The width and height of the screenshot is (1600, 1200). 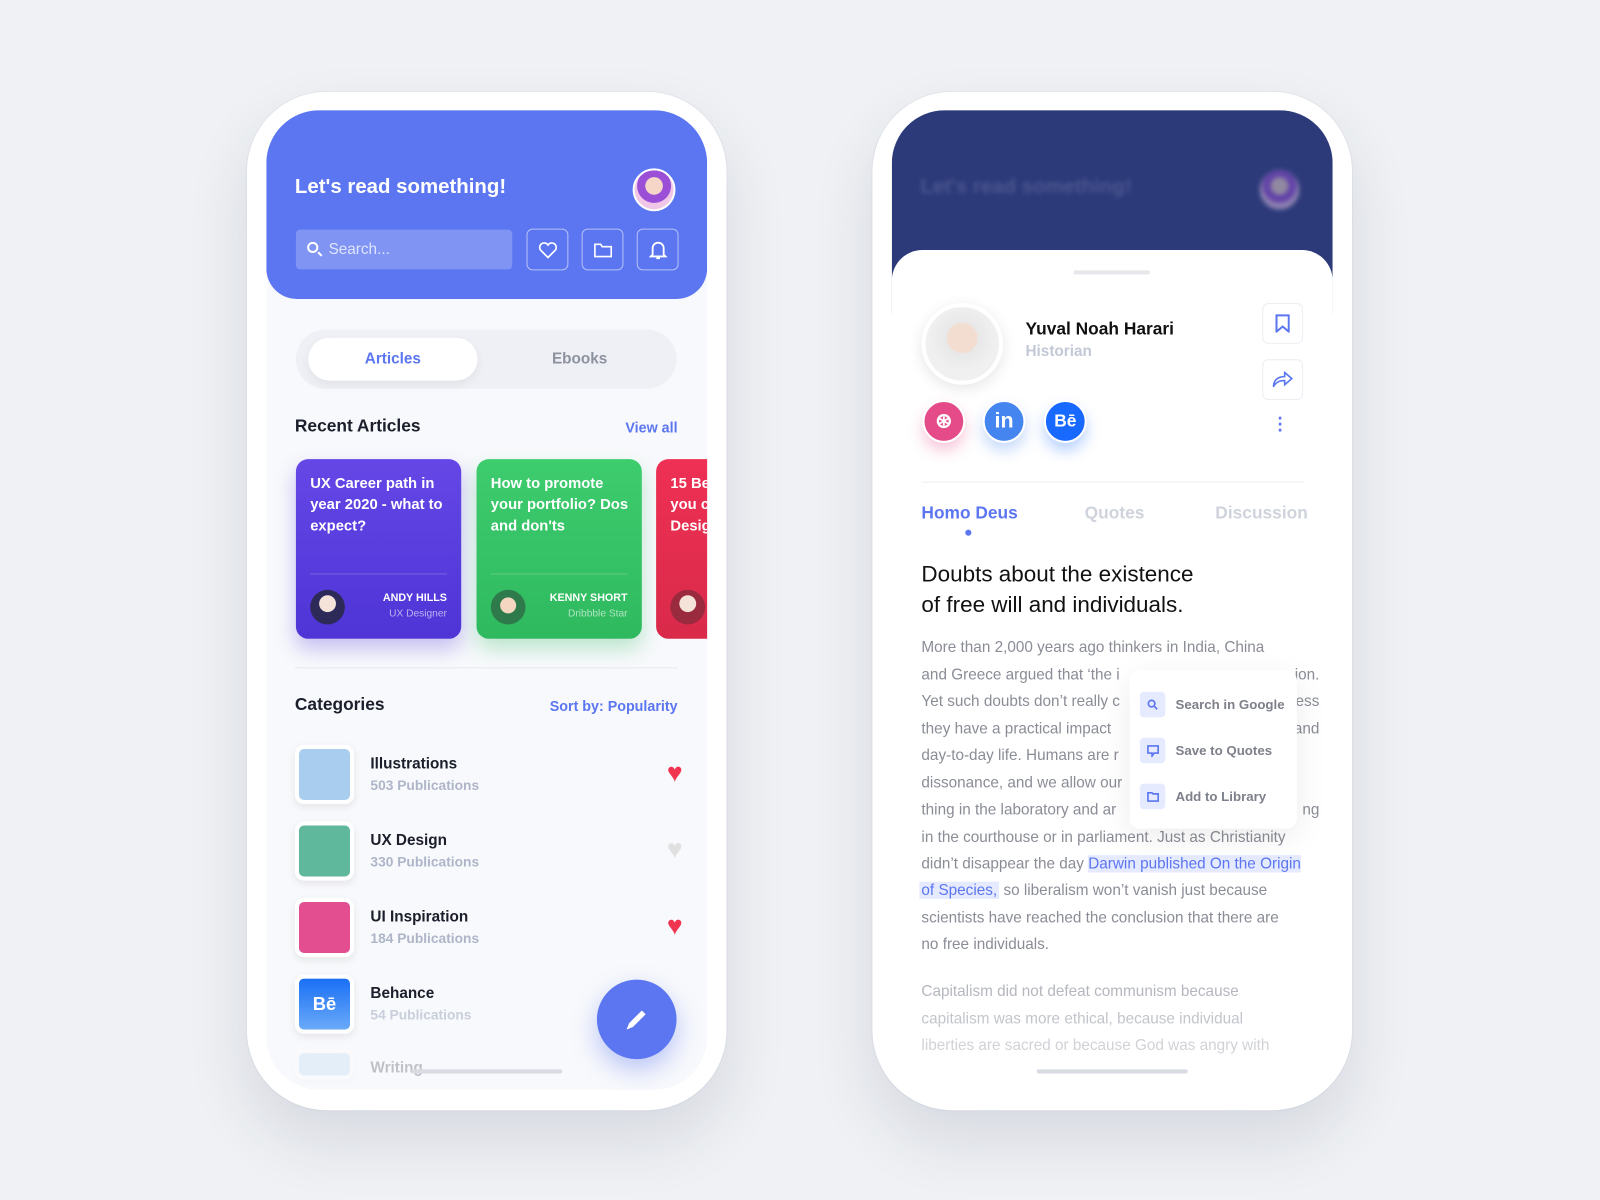 What do you see at coordinates (324, 1004) in the screenshot?
I see `behance-thumbnail: Bē` at bounding box center [324, 1004].